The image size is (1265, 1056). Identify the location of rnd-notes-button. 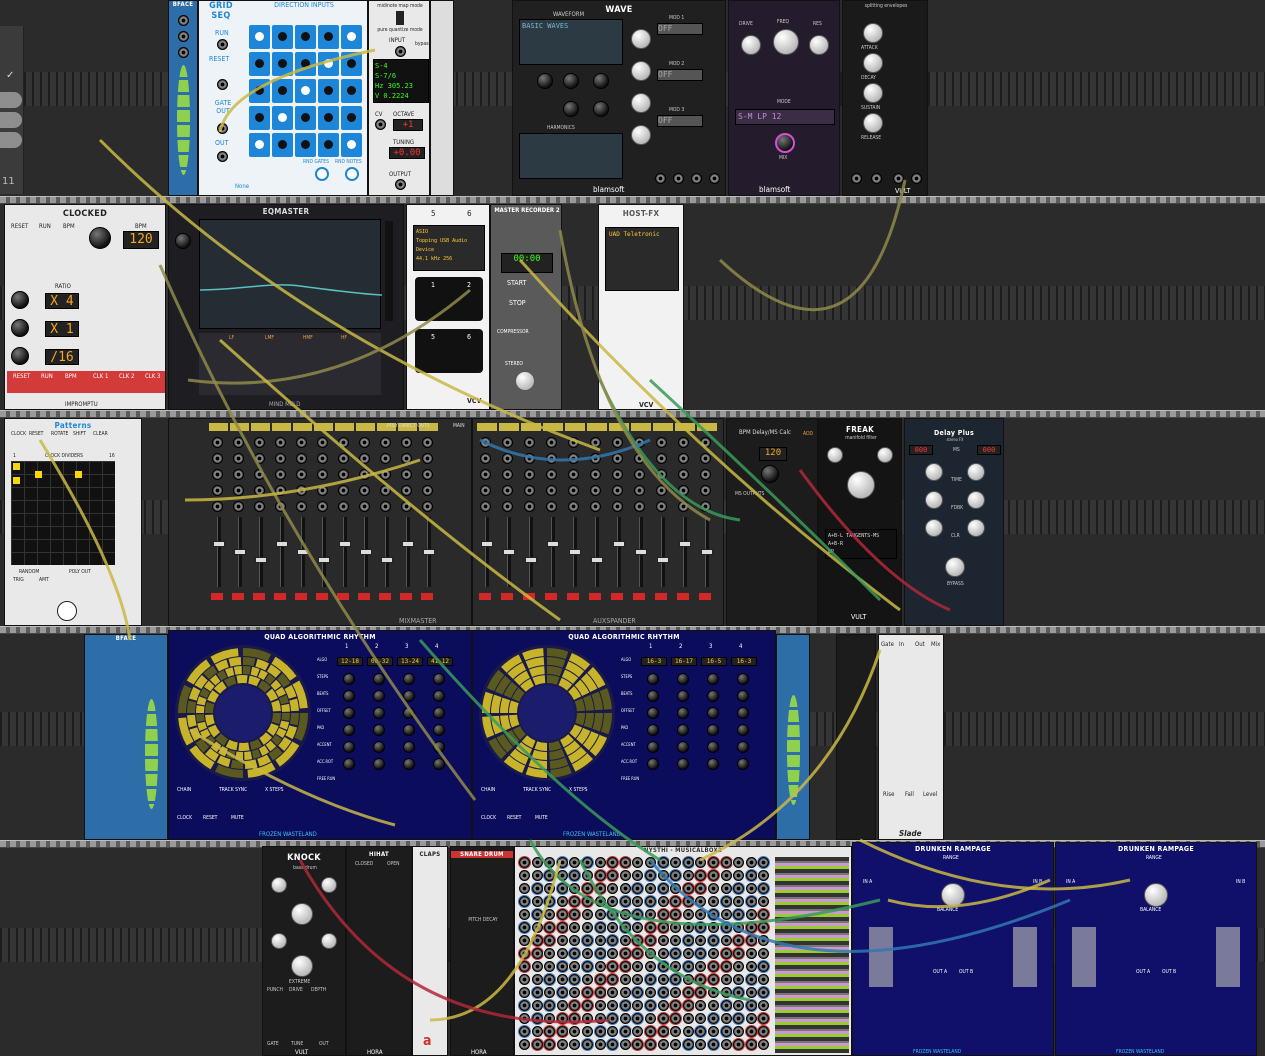
(352, 174).